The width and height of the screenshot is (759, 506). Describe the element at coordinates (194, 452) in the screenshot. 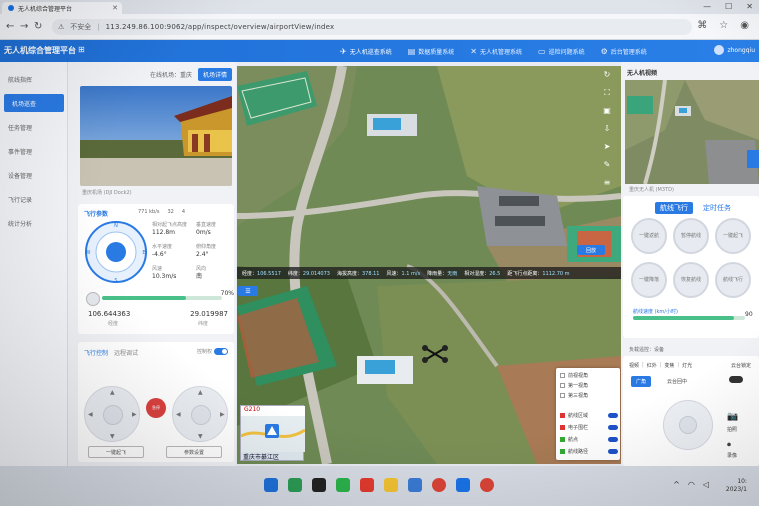

I see `param-settings-button: 参数设置` at that location.